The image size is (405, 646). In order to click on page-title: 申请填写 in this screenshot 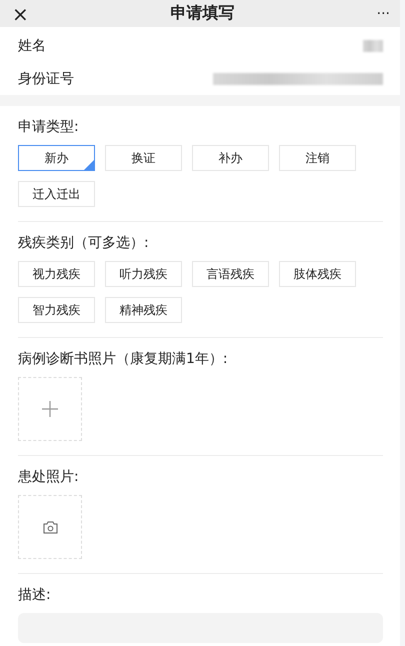, I will do `click(202, 13)`.